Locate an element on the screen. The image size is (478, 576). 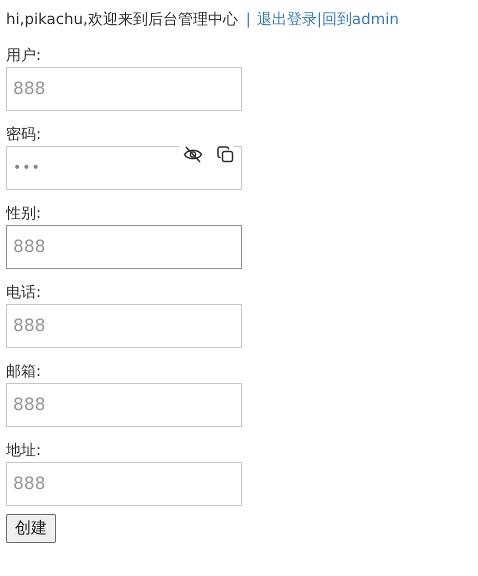
copy-icon is located at coordinates (225, 154).